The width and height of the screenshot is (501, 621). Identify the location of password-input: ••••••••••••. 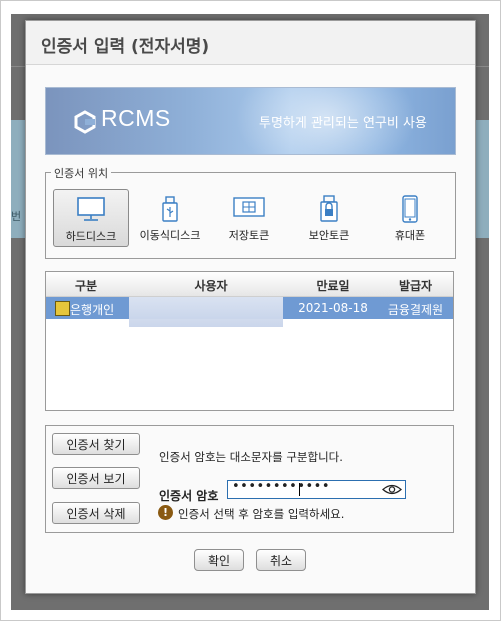
(316, 489).